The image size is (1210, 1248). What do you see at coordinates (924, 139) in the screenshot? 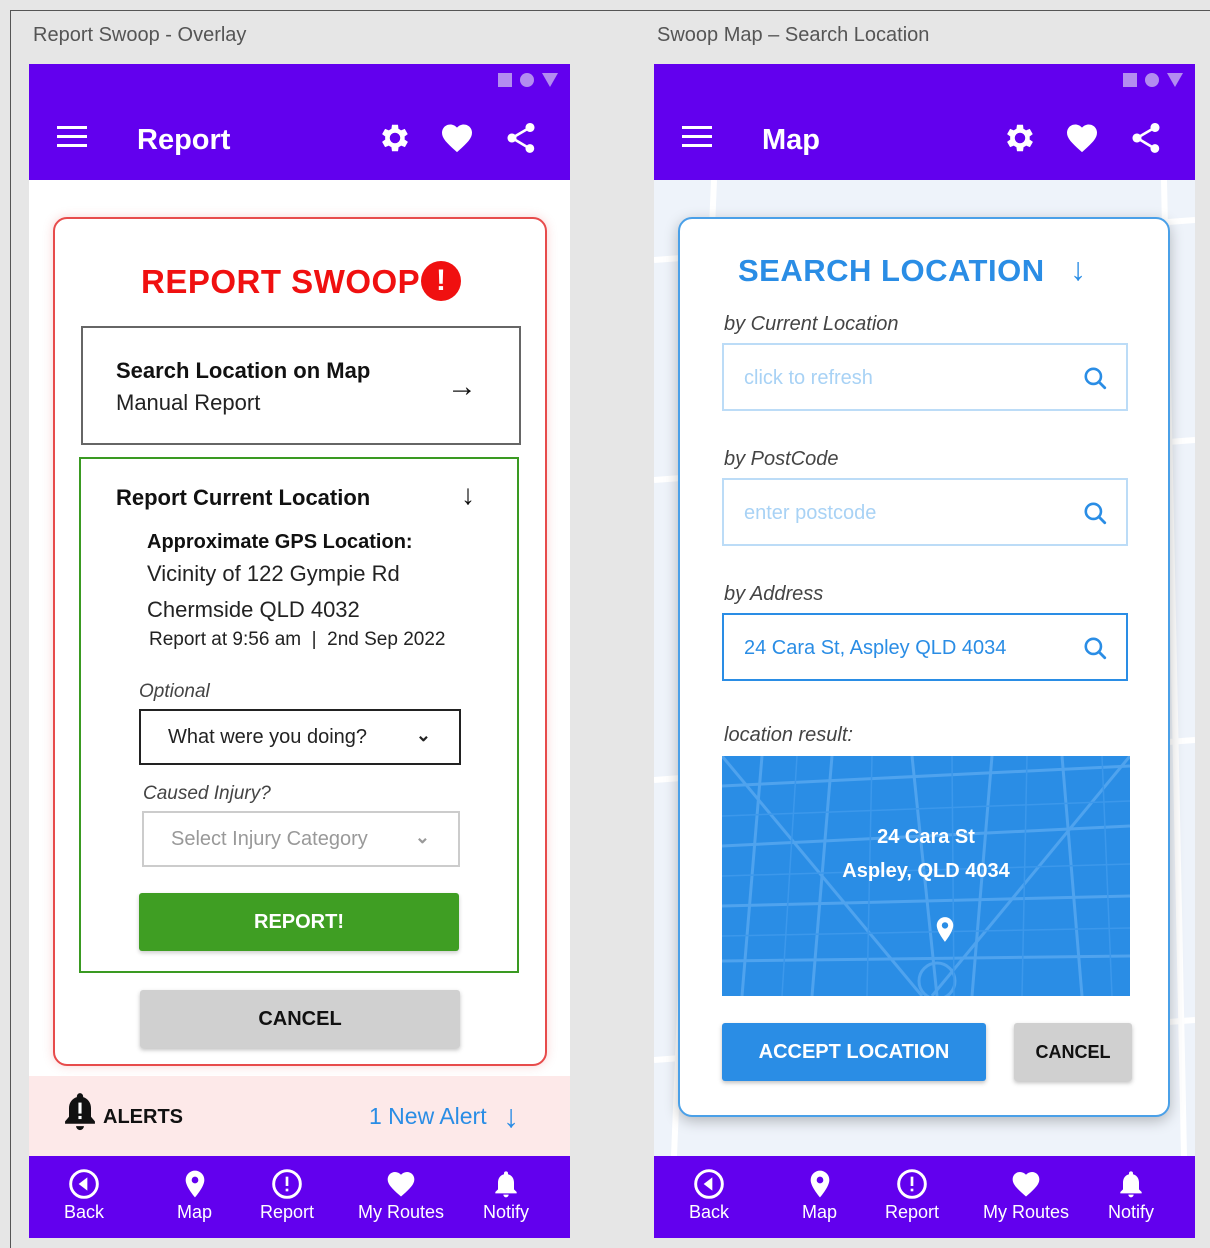
I see `app-bar: Map` at bounding box center [924, 139].